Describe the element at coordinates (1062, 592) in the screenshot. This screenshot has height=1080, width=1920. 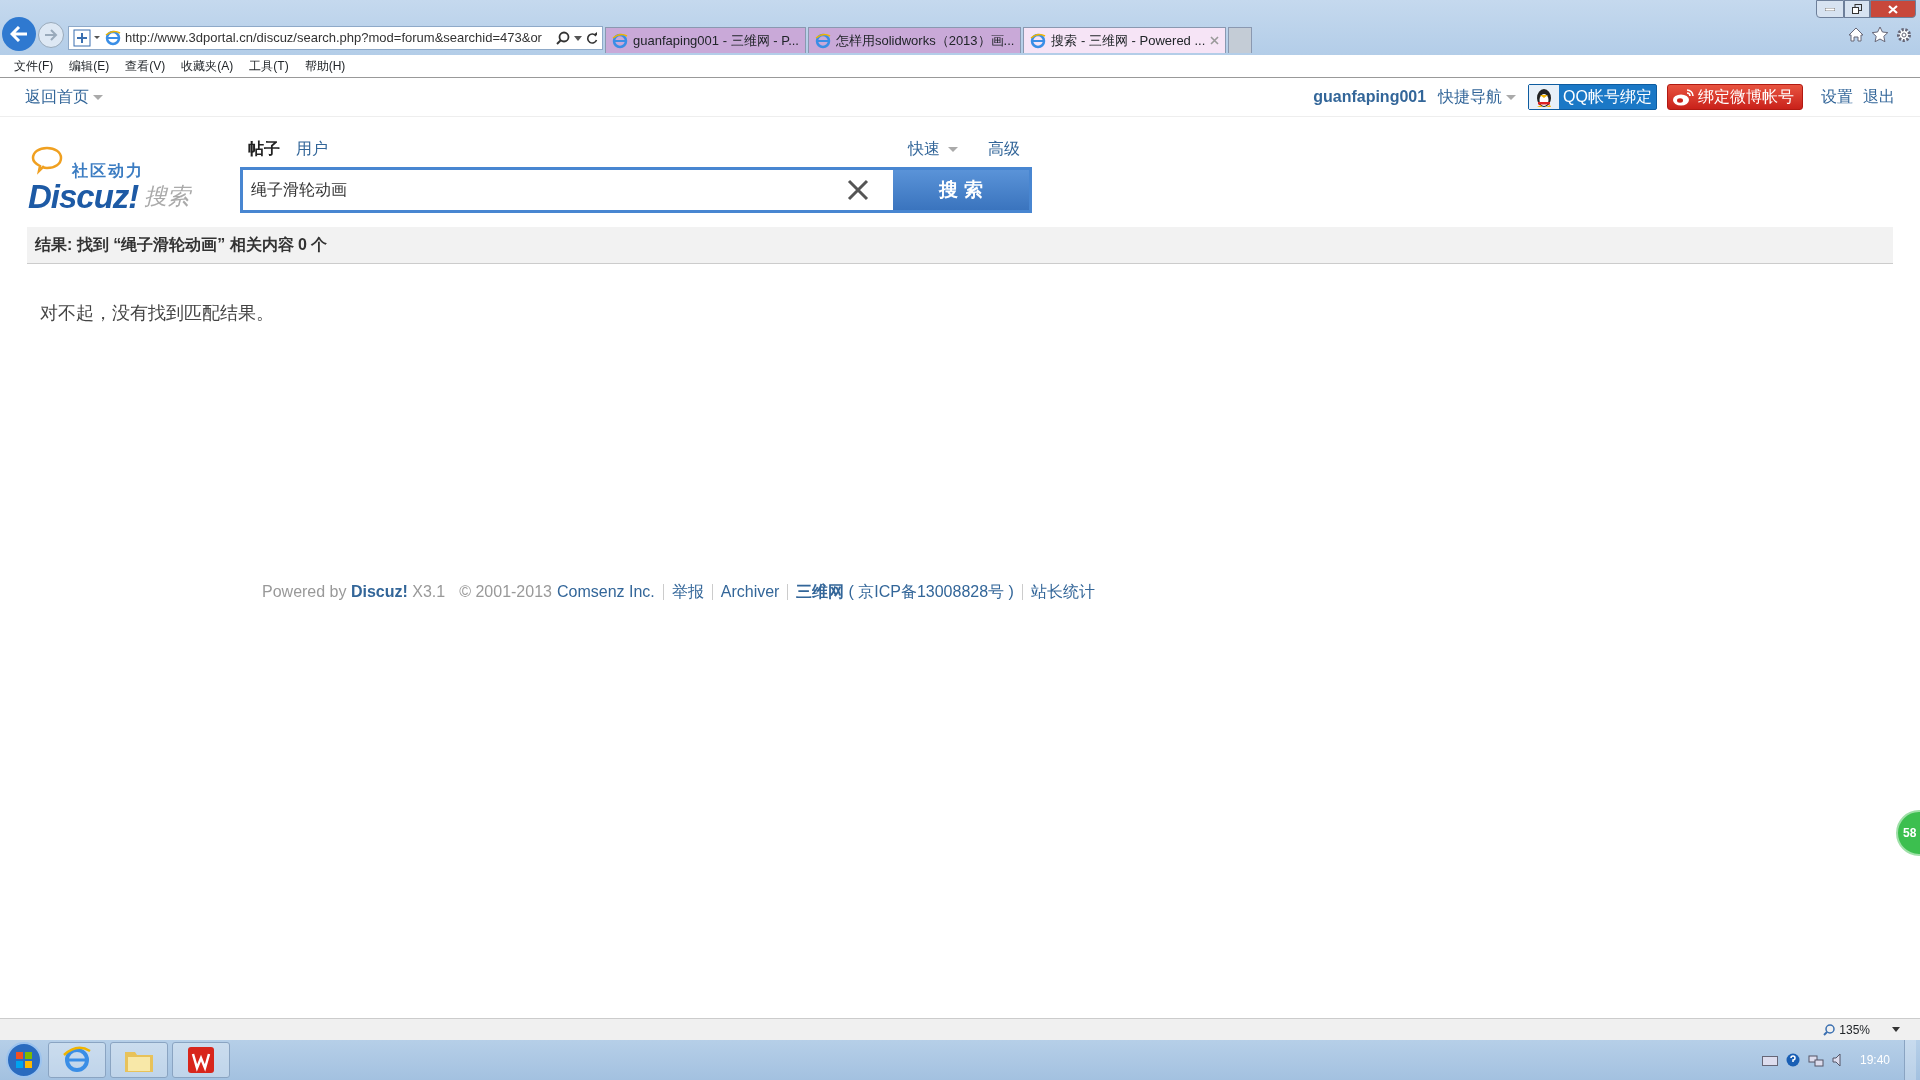
I see `stats-link: 站长统计` at that location.